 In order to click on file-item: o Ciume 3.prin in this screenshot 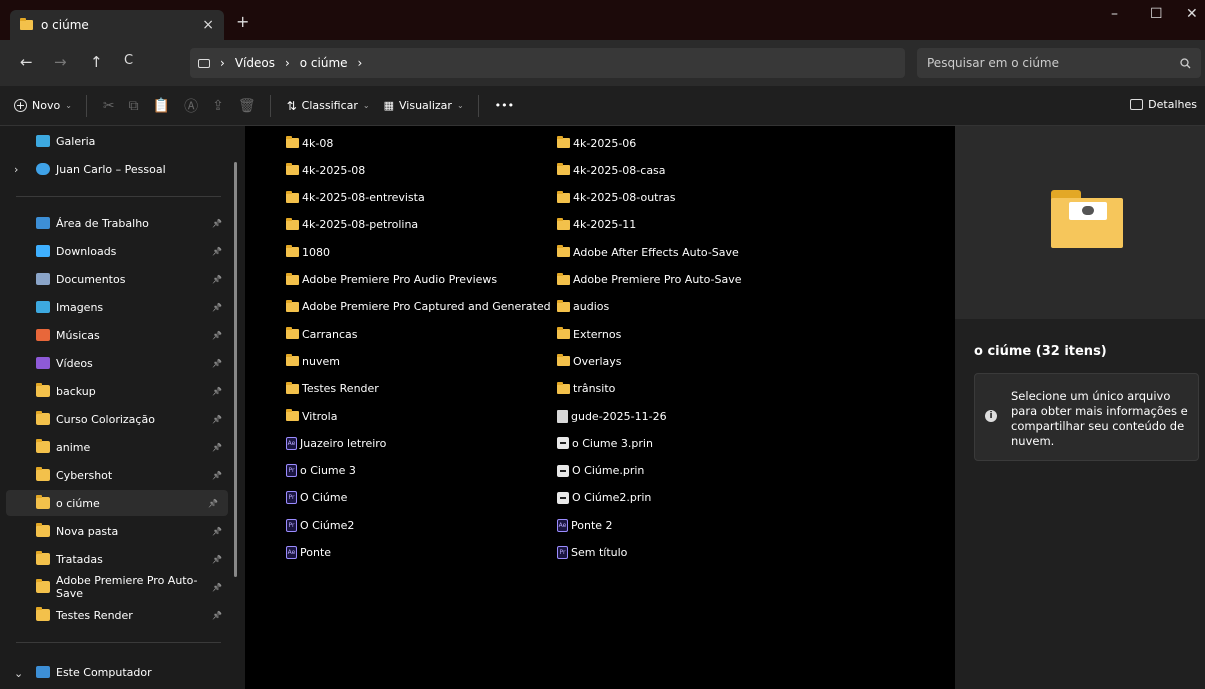, I will do `click(605, 443)`.